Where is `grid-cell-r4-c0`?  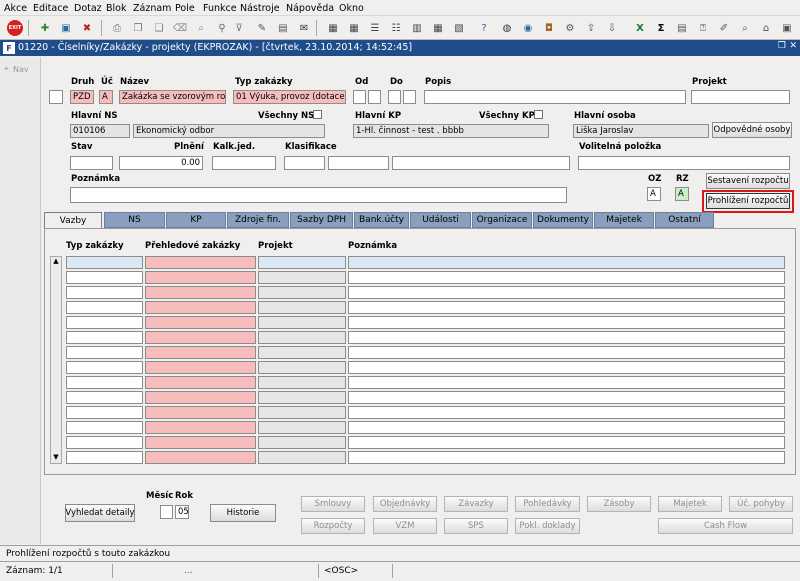
grid-cell-r4-c0 is located at coordinates (104, 322).